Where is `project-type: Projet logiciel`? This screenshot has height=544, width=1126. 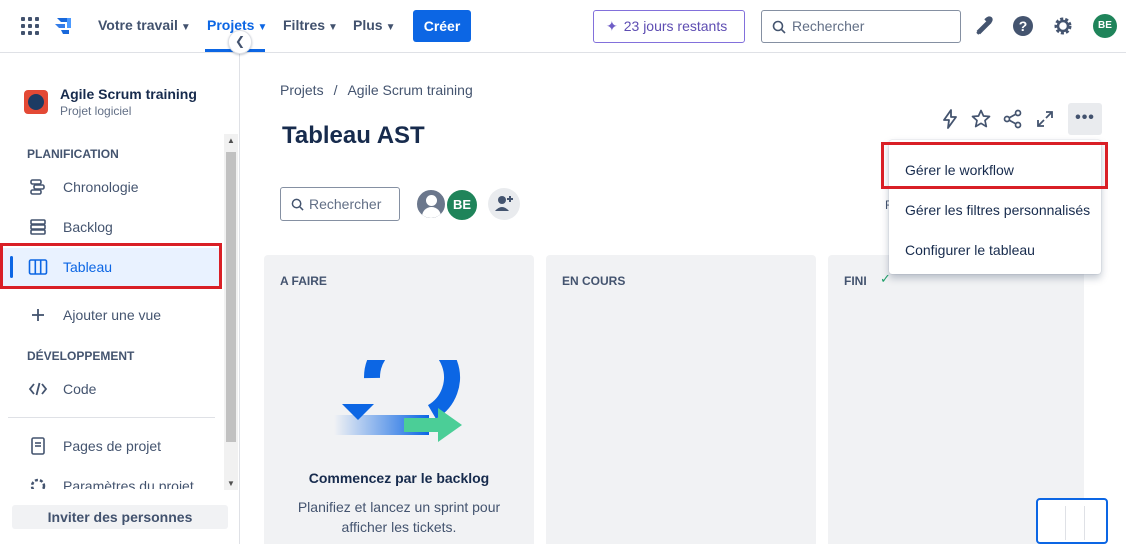
project-type: Projet logiciel is located at coordinates (96, 111).